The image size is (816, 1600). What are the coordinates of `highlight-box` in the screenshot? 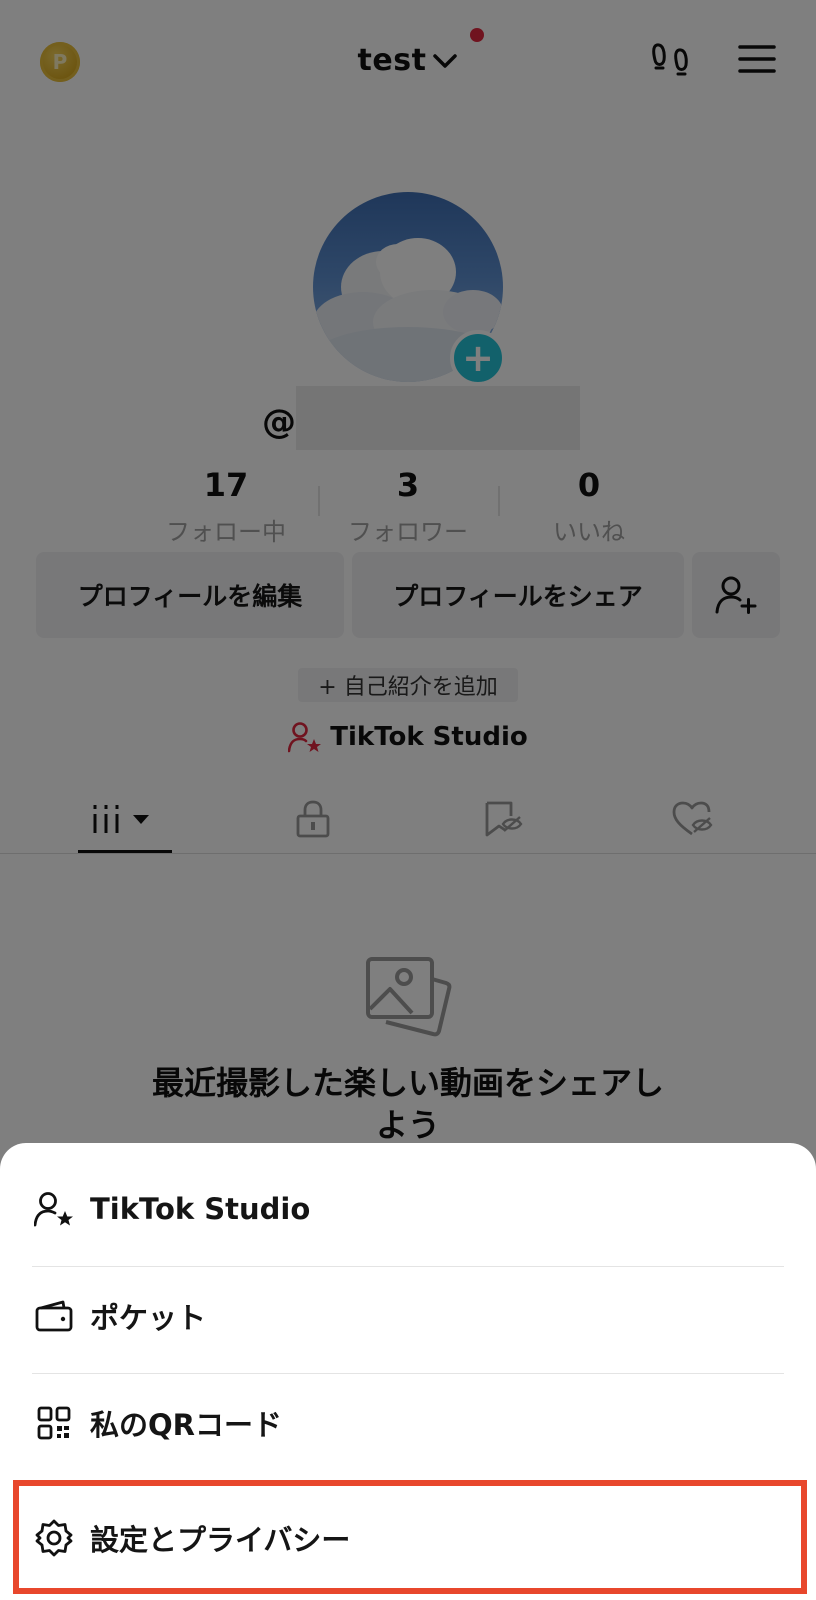 It's located at (410, 1537).